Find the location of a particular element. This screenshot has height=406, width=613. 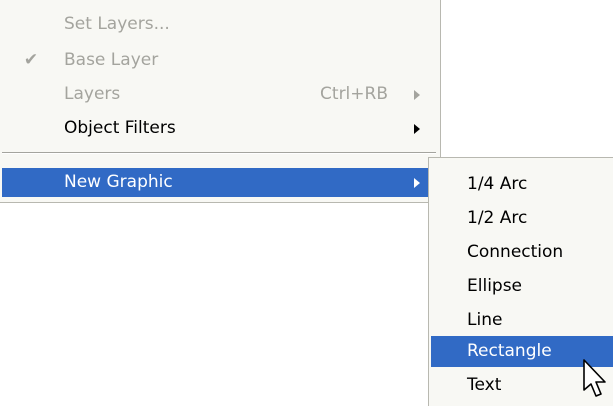

menu-item-object-filters: Object Filters is located at coordinates (220, 128).